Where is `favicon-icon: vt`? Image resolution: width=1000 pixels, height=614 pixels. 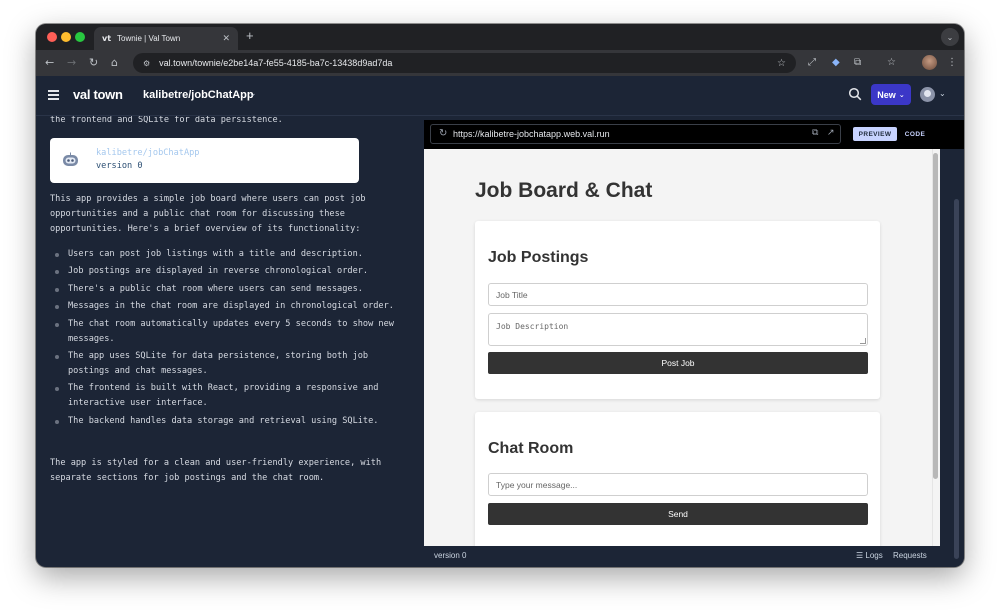 favicon-icon: vt is located at coordinates (107, 38).